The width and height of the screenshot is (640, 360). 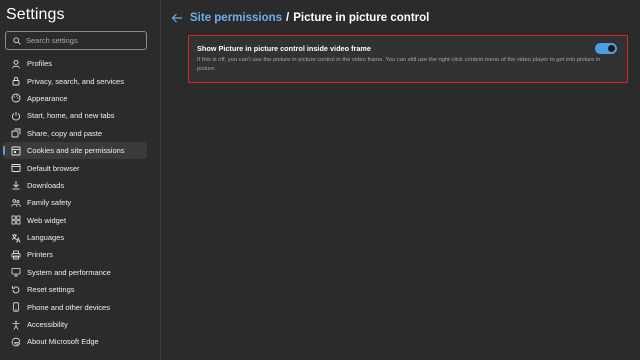 What do you see at coordinates (361, 18) in the screenshot?
I see `page-title: Picture in picture control` at bounding box center [361, 18].